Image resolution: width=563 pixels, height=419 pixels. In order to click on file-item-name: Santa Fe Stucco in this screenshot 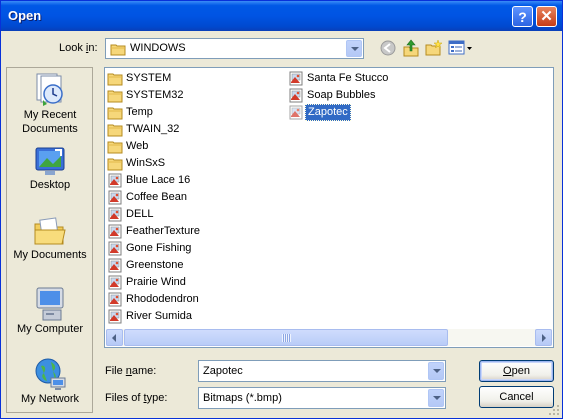, I will do `click(348, 78)`.